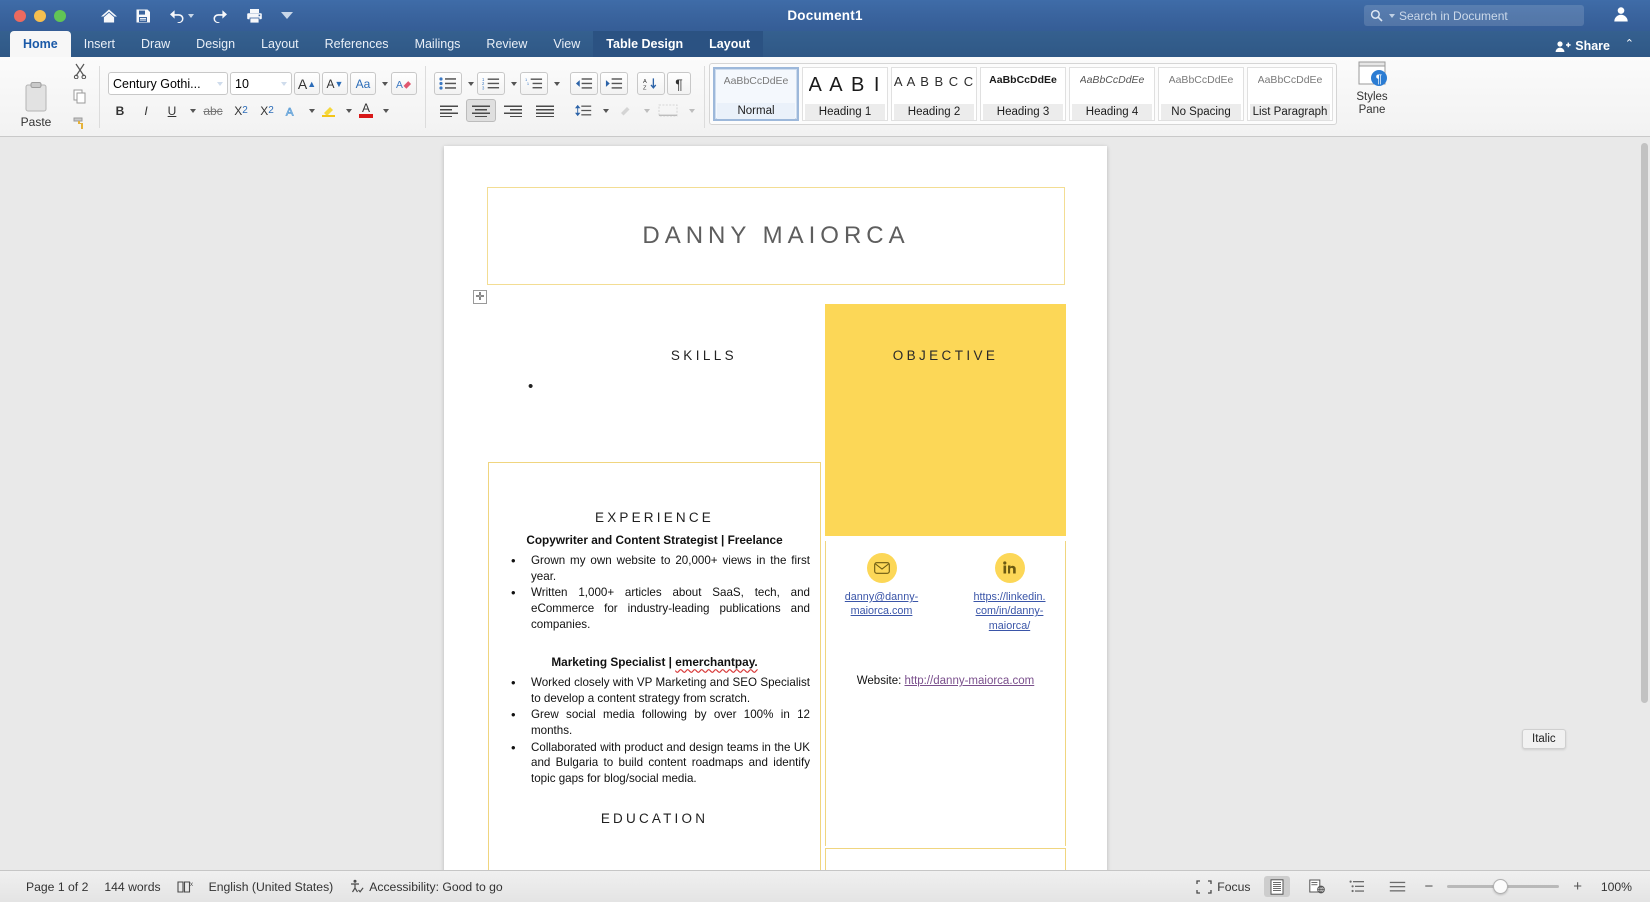 The image size is (1650, 902). Describe the element at coordinates (679, 83) in the screenshot. I see `show-marks-icon: ¶` at that location.